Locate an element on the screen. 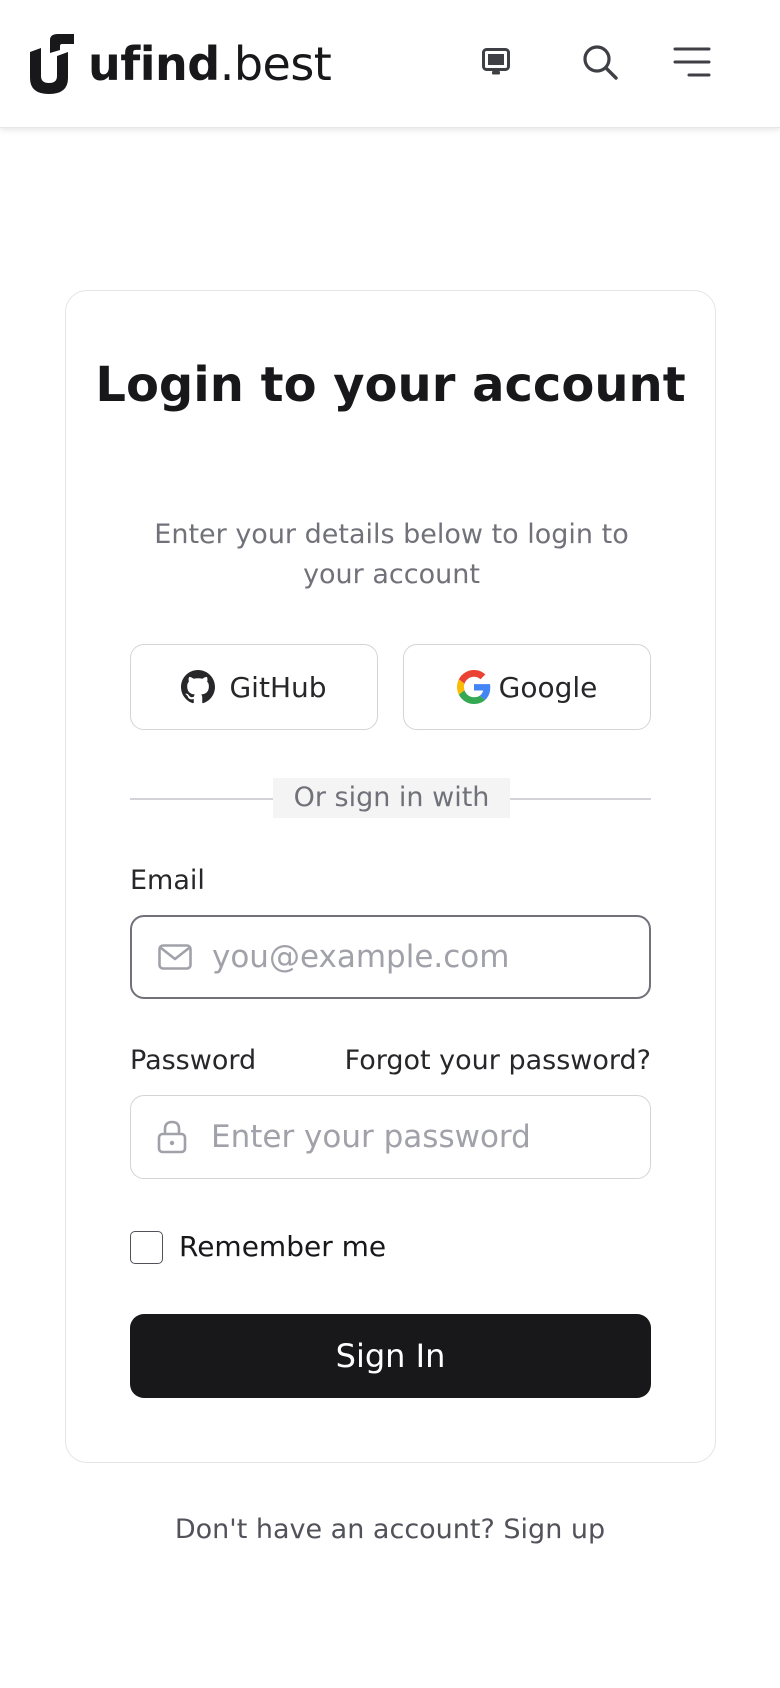  forgot-password-link: Forgot your password? is located at coordinates (498, 1061).